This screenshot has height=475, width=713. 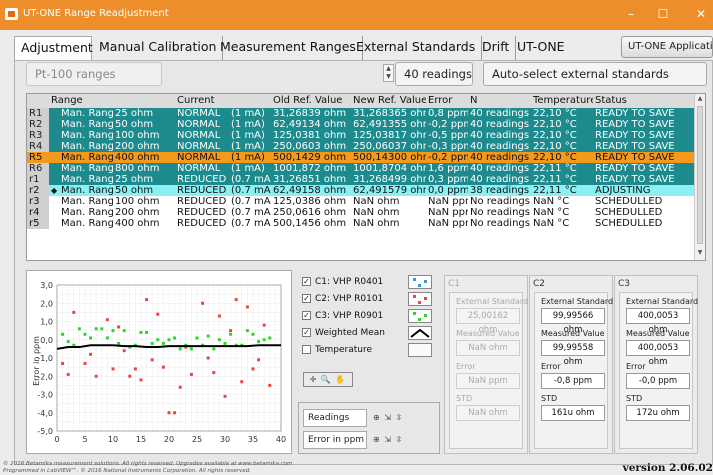 What do you see at coordinates (38, 146) in the screenshot?
I see `row-id: R4` at bounding box center [38, 146].